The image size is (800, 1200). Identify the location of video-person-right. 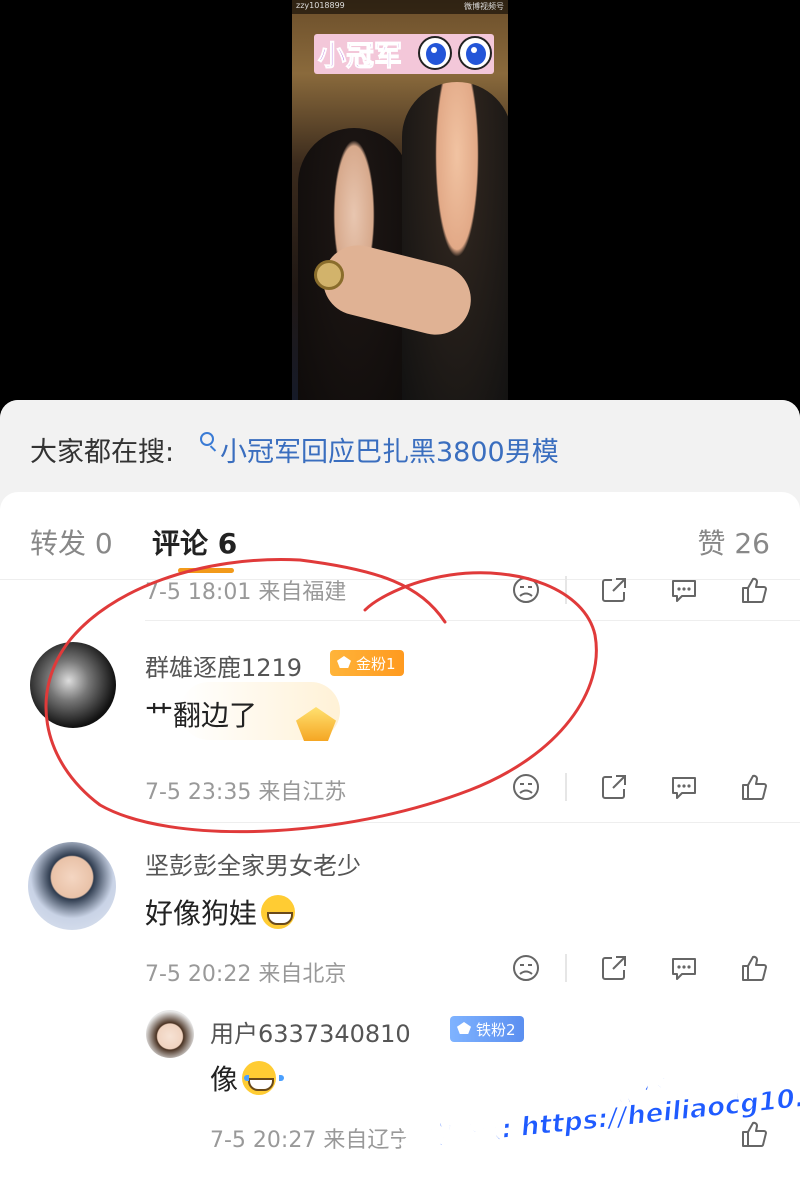
(455, 246).